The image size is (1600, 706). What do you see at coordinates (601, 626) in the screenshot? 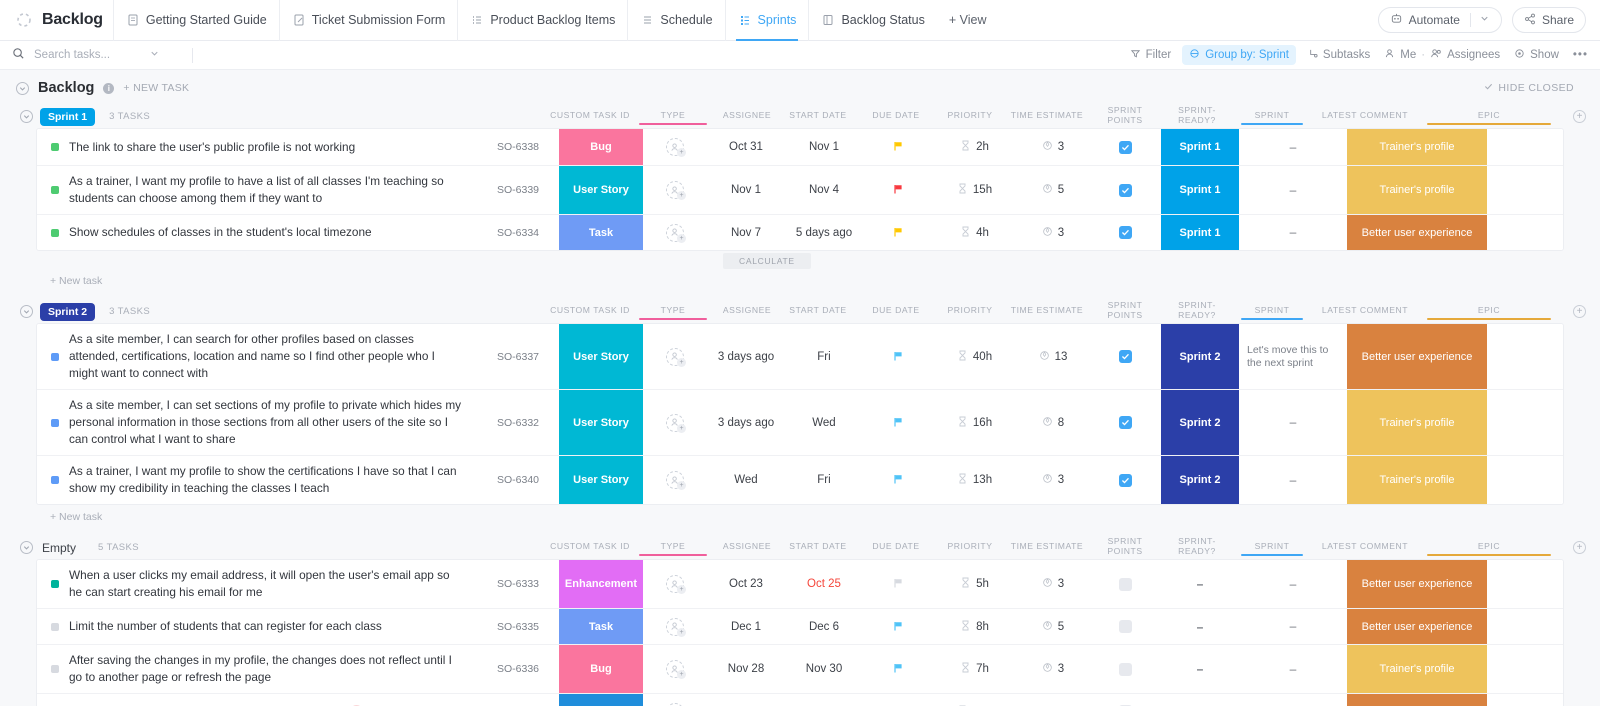
I see `cell-type: Task` at bounding box center [601, 626].